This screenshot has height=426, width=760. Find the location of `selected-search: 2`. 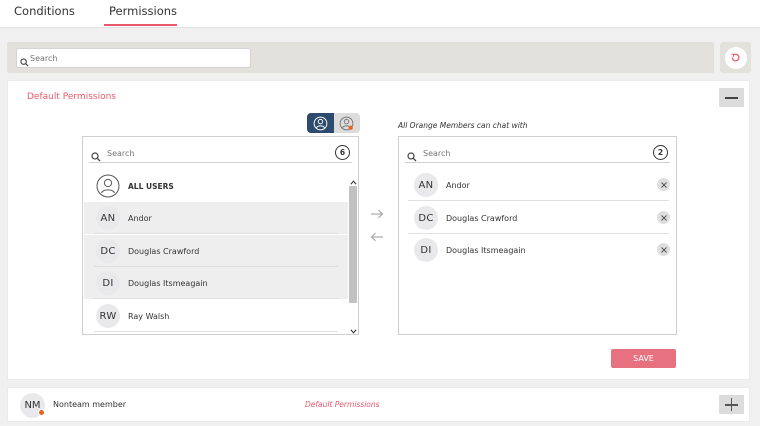

selected-search: 2 is located at coordinates (537, 153).